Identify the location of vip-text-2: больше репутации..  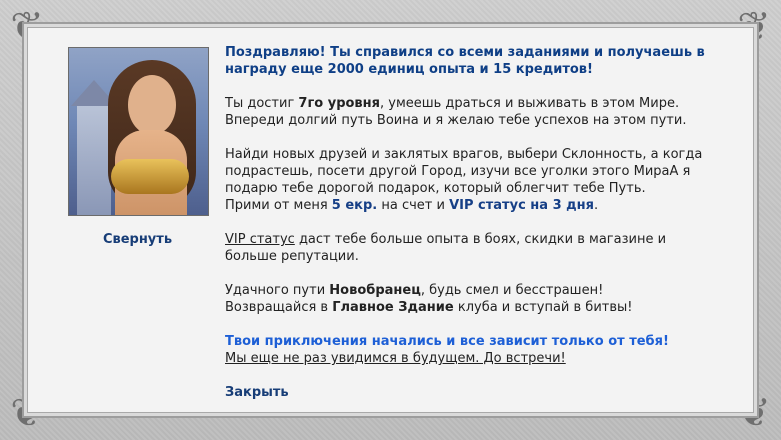
(292, 256).